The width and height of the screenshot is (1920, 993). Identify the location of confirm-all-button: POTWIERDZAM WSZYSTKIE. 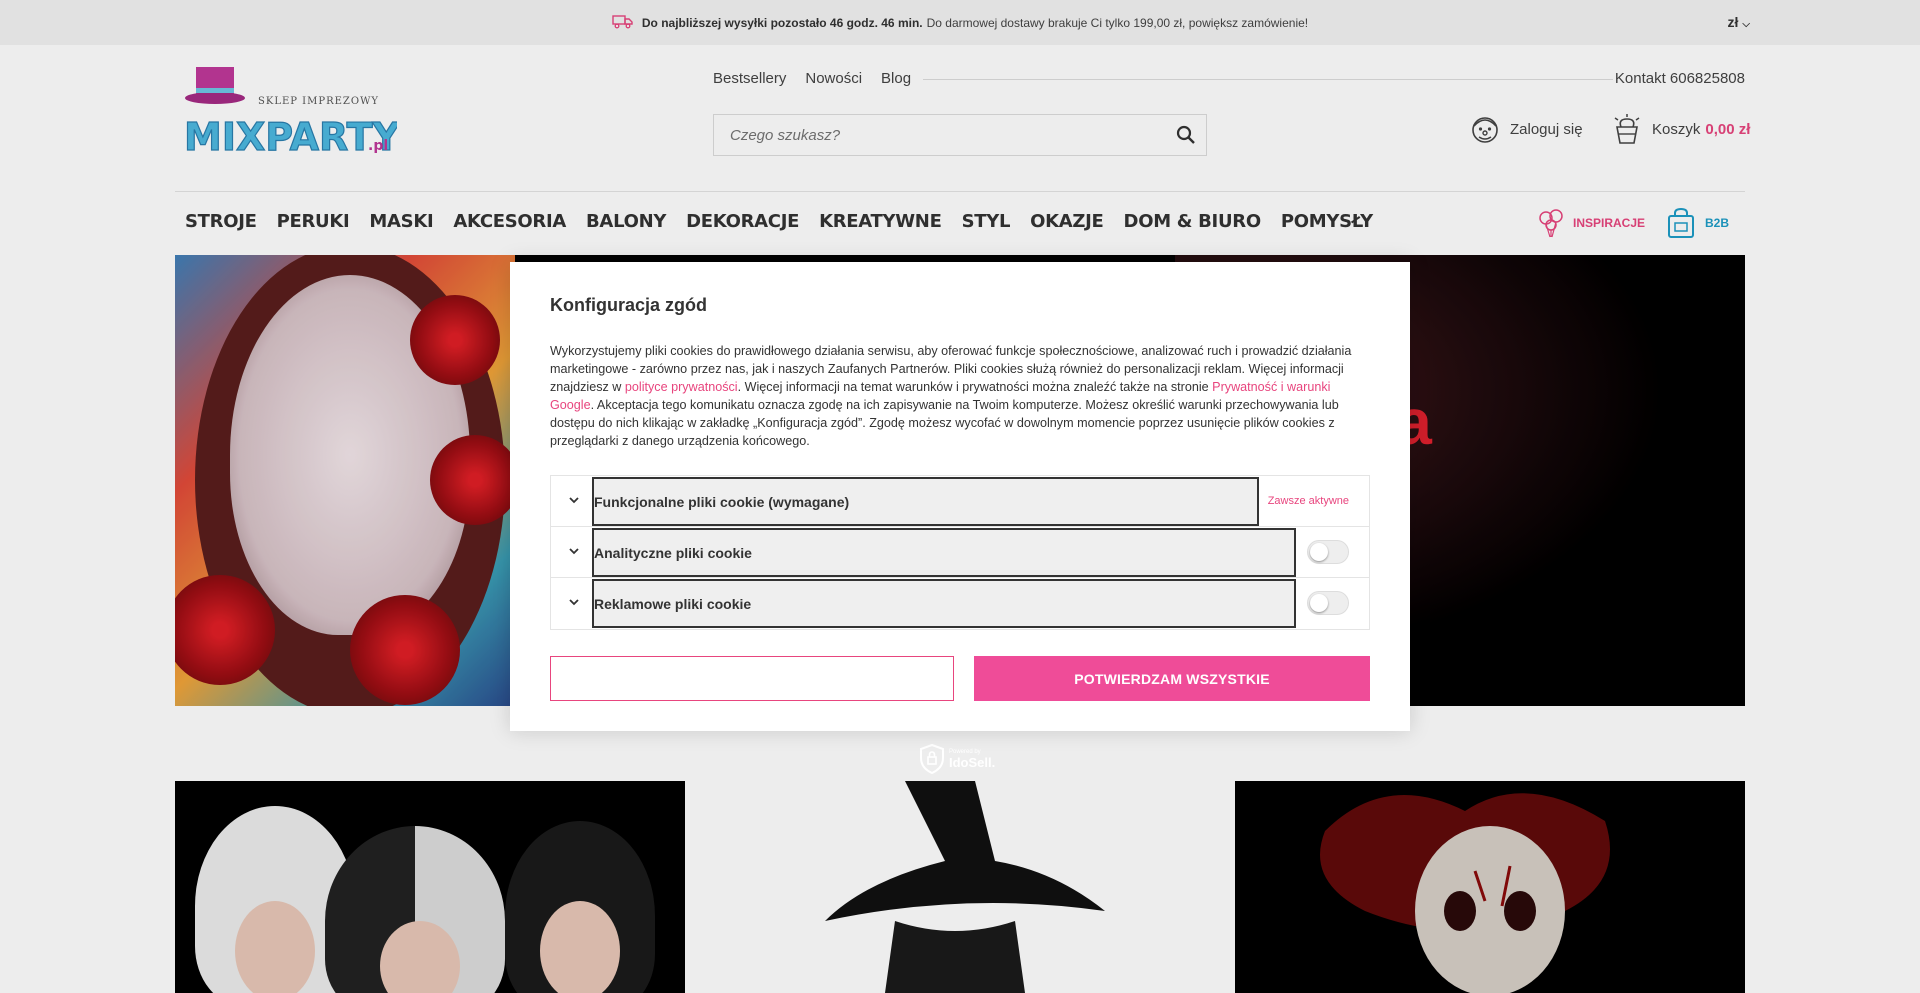
(1172, 678).